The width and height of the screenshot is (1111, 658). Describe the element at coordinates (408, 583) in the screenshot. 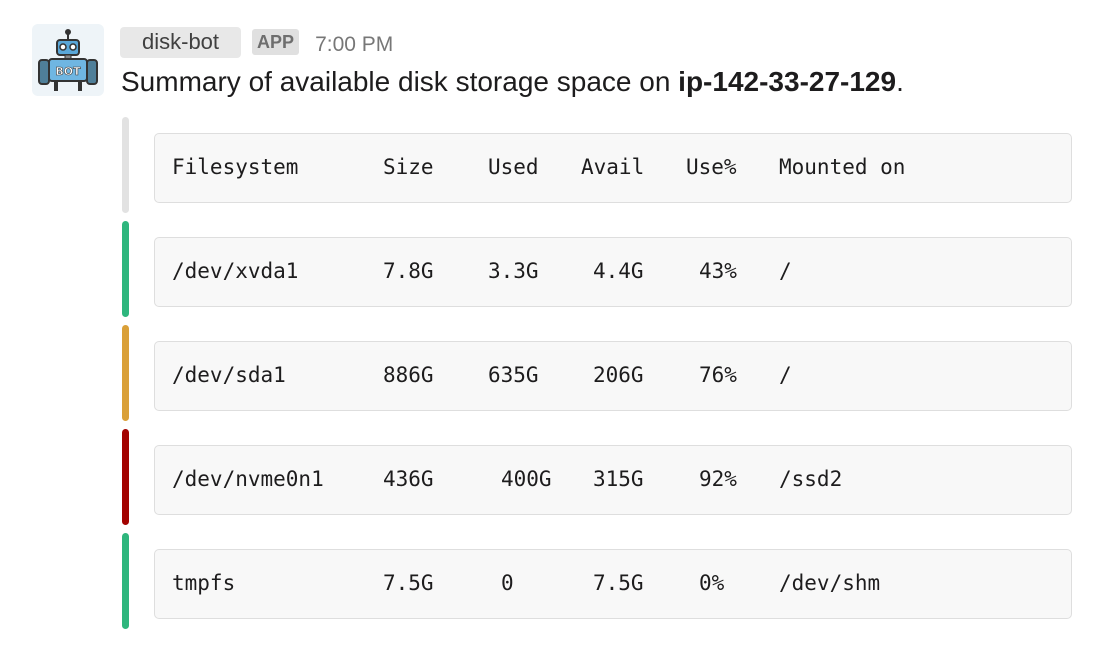

I see `cell-size: 7.5G` at that location.